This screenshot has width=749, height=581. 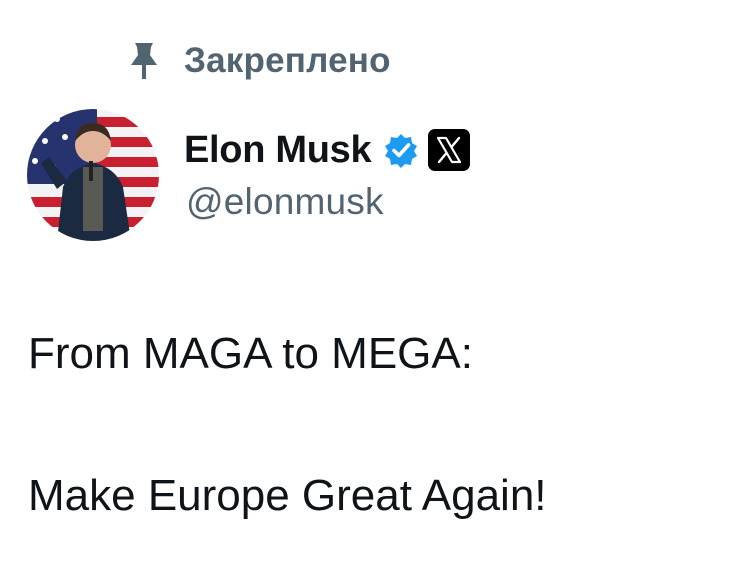 I want to click on pinned-label: Закреплено, so click(x=287, y=60).